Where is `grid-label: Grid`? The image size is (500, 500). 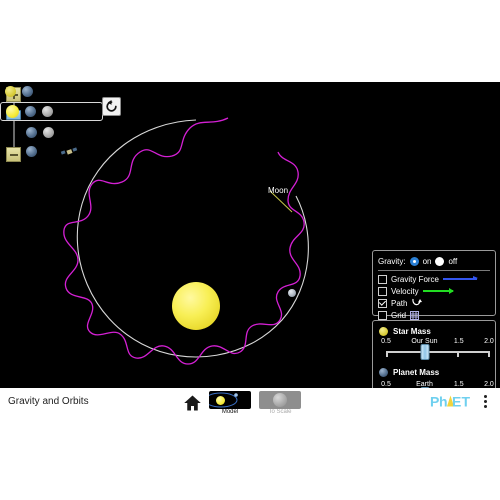 grid-label: Grid is located at coordinates (399, 315).